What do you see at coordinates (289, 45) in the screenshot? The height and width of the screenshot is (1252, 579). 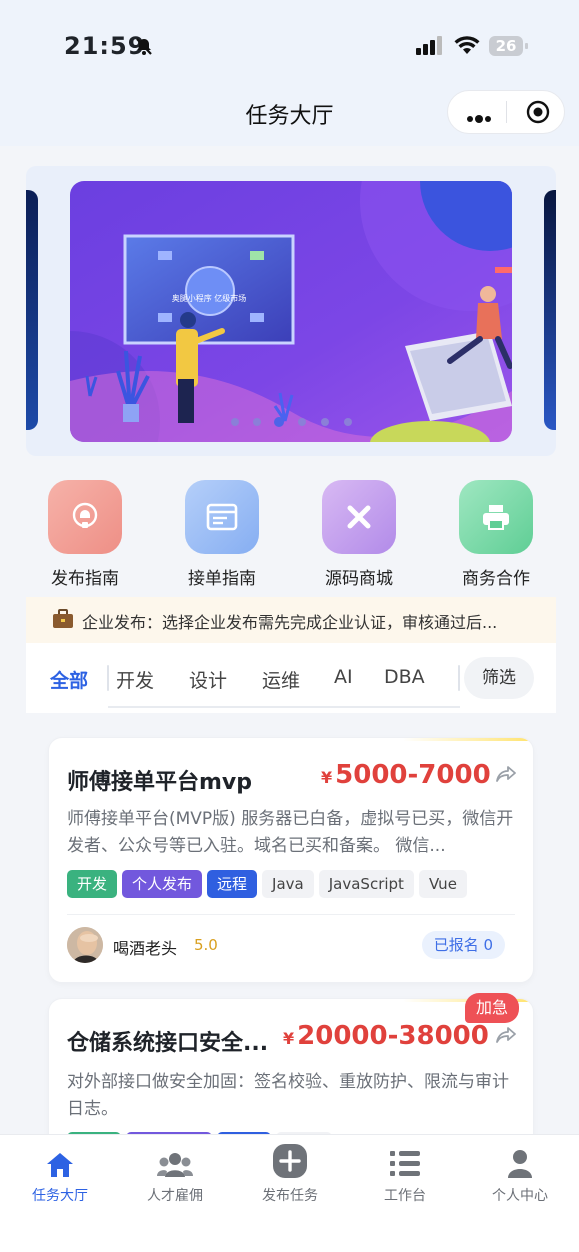 I see `status-bar: 21:59 26` at bounding box center [289, 45].